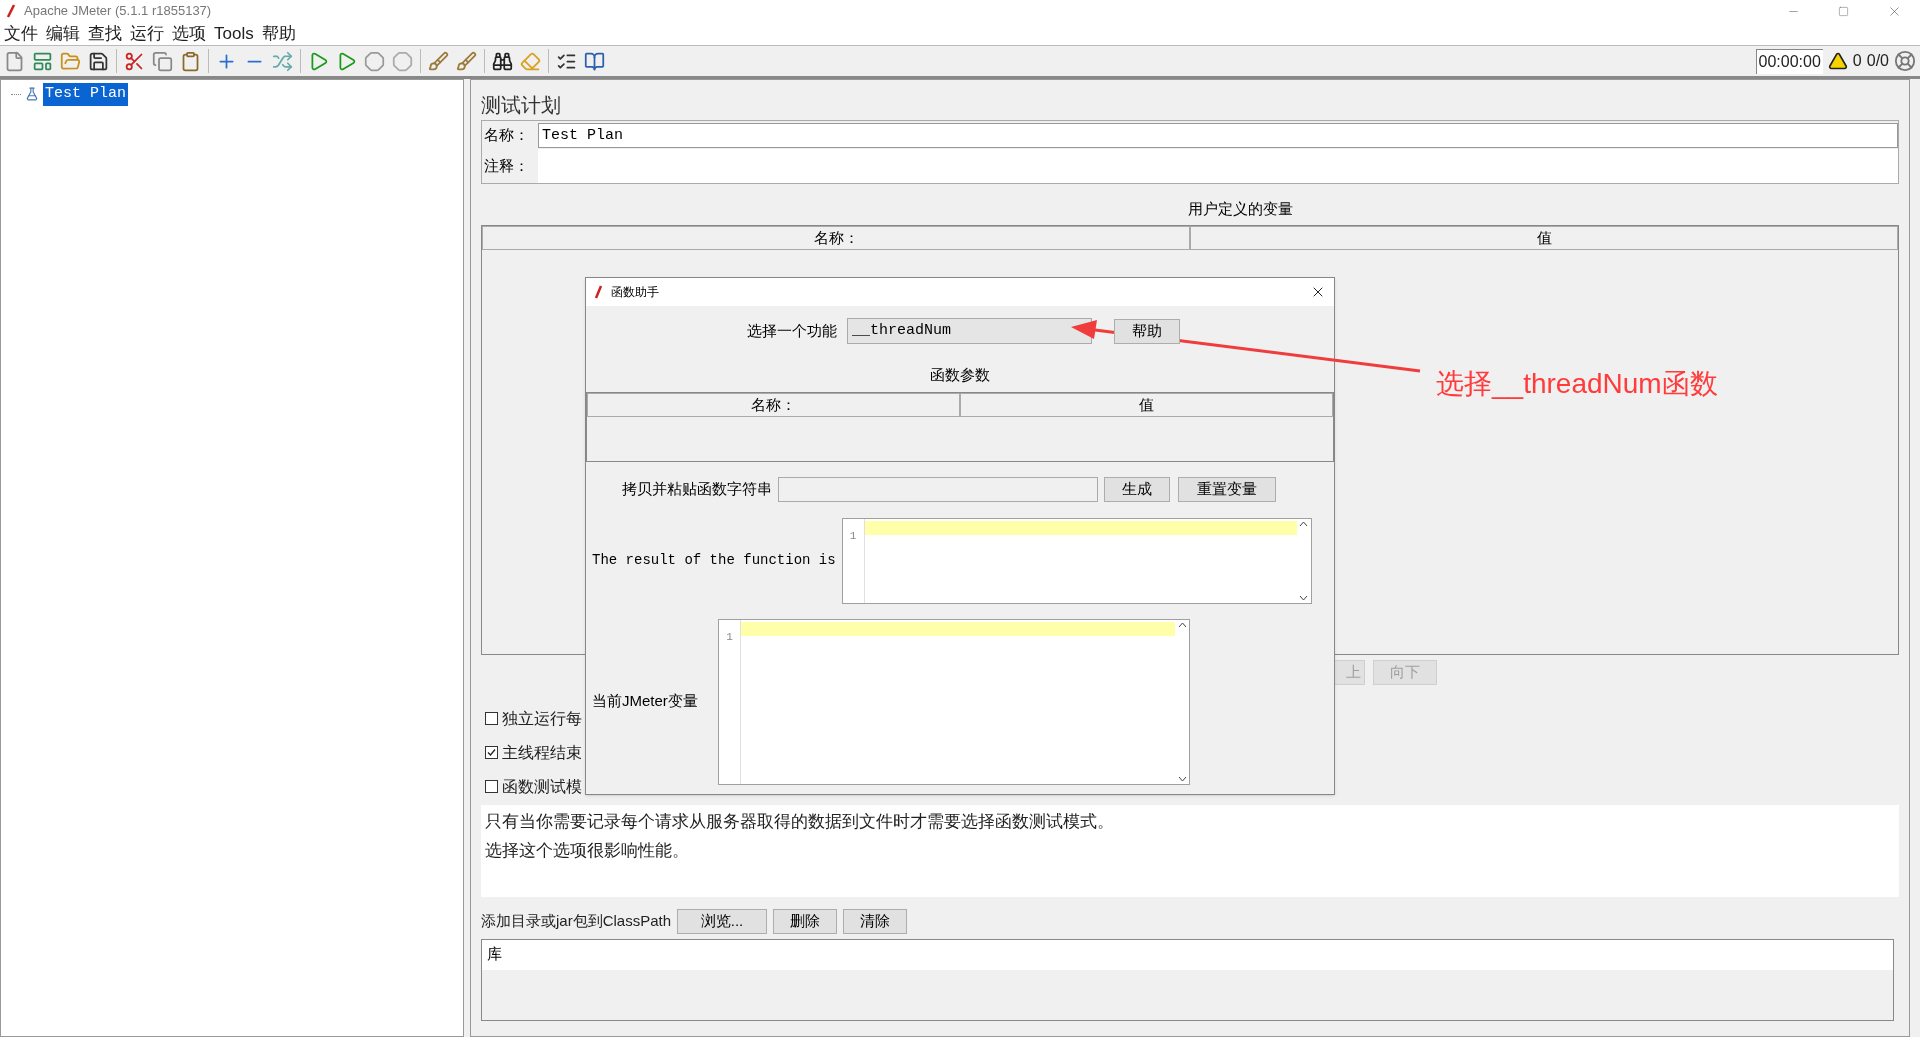 The width and height of the screenshot is (1920, 1040). Describe the element at coordinates (162, 61) in the screenshot. I see `copy-icon` at that location.